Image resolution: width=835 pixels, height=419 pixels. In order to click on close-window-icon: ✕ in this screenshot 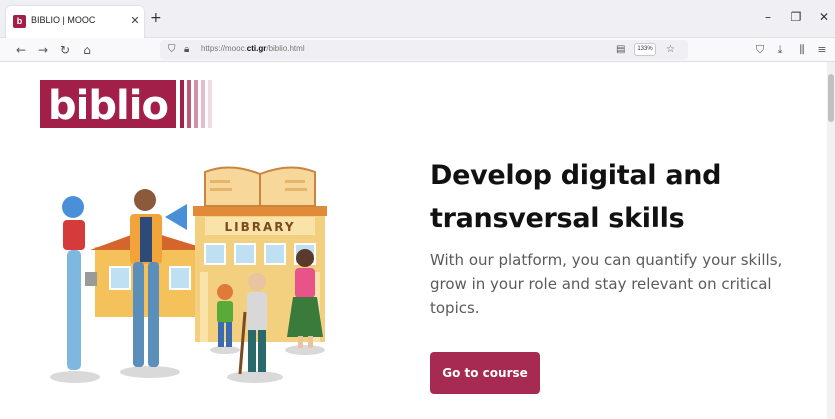, I will do `click(824, 17)`.